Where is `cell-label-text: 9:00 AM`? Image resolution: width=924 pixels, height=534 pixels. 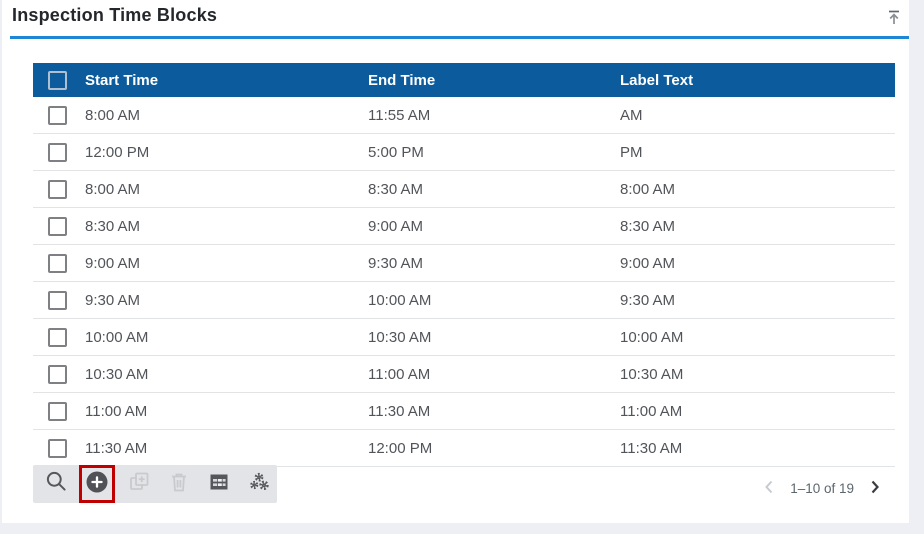
cell-label-text: 9:00 AM is located at coordinates (648, 263).